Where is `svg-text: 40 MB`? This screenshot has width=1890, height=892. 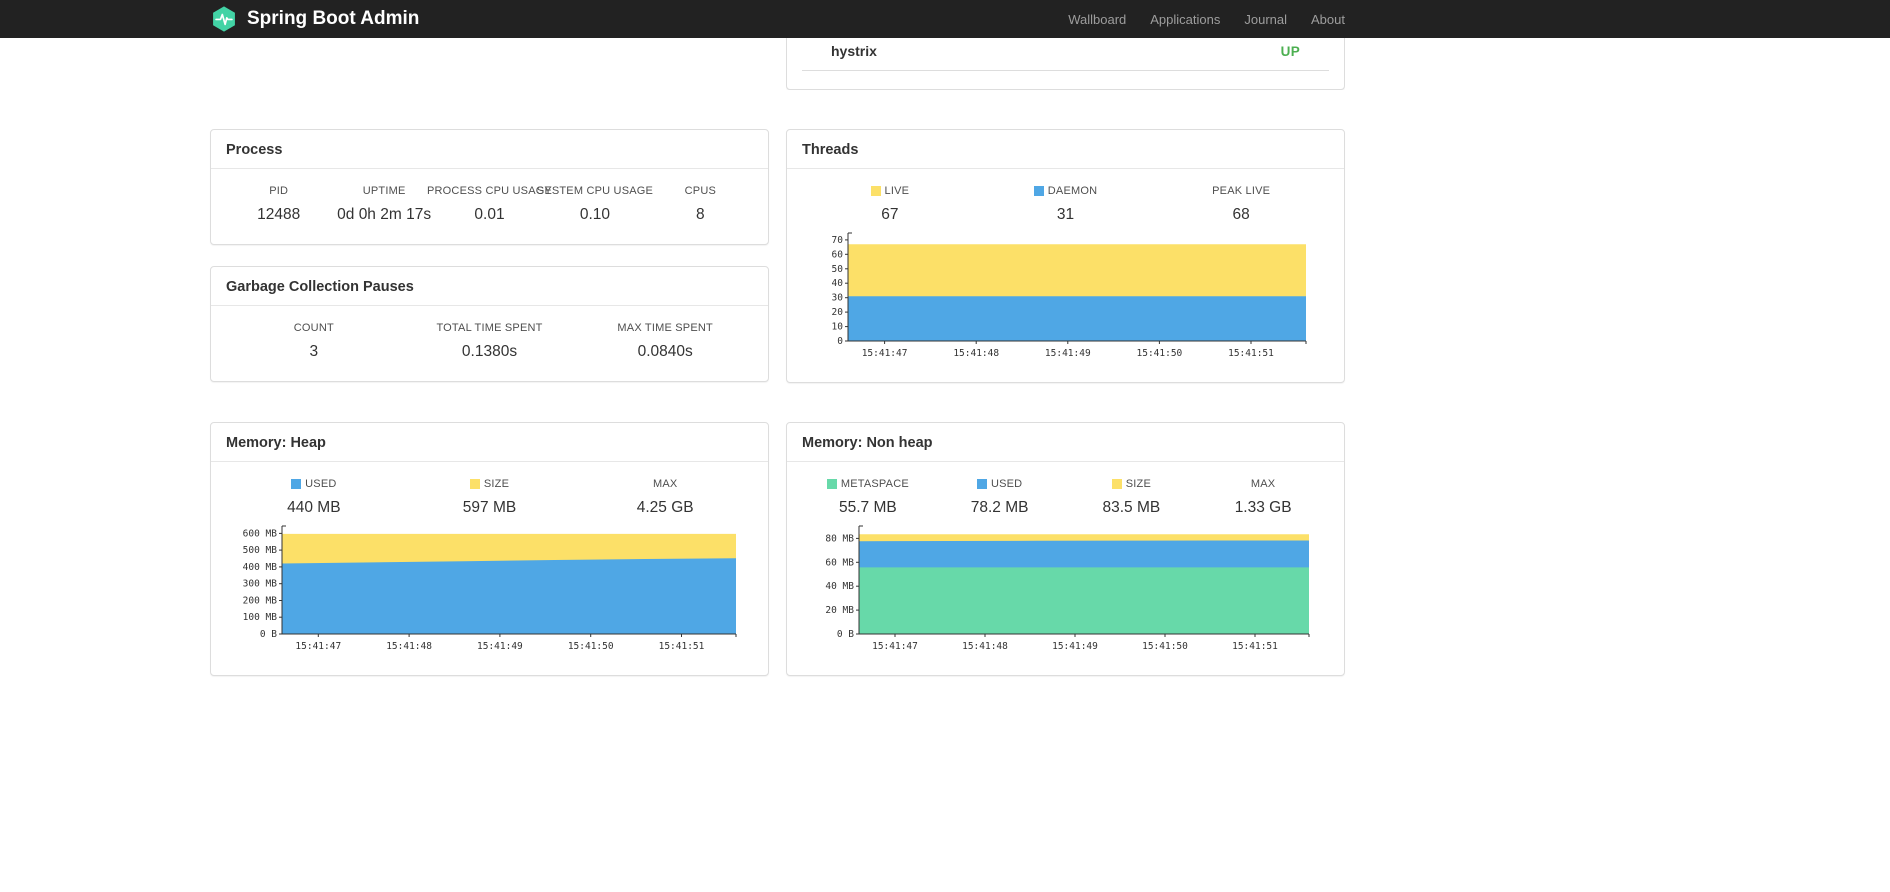
svg-text: 40 MB is located at coordinates (839, 586).